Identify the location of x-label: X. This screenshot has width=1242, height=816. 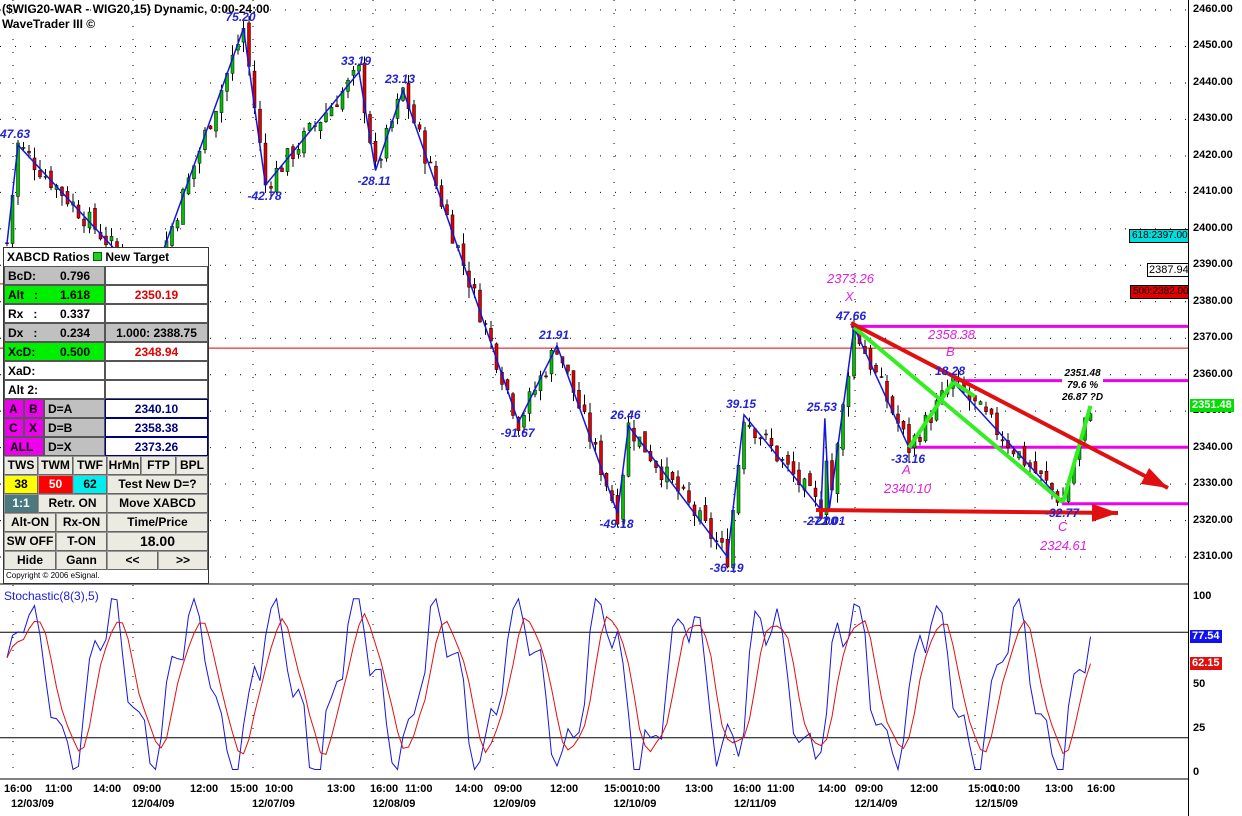
(849, 296).